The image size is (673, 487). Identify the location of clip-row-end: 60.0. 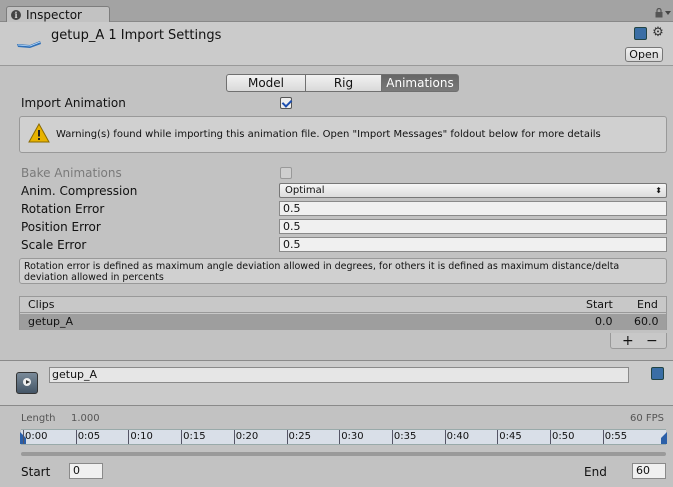
(646, 321).